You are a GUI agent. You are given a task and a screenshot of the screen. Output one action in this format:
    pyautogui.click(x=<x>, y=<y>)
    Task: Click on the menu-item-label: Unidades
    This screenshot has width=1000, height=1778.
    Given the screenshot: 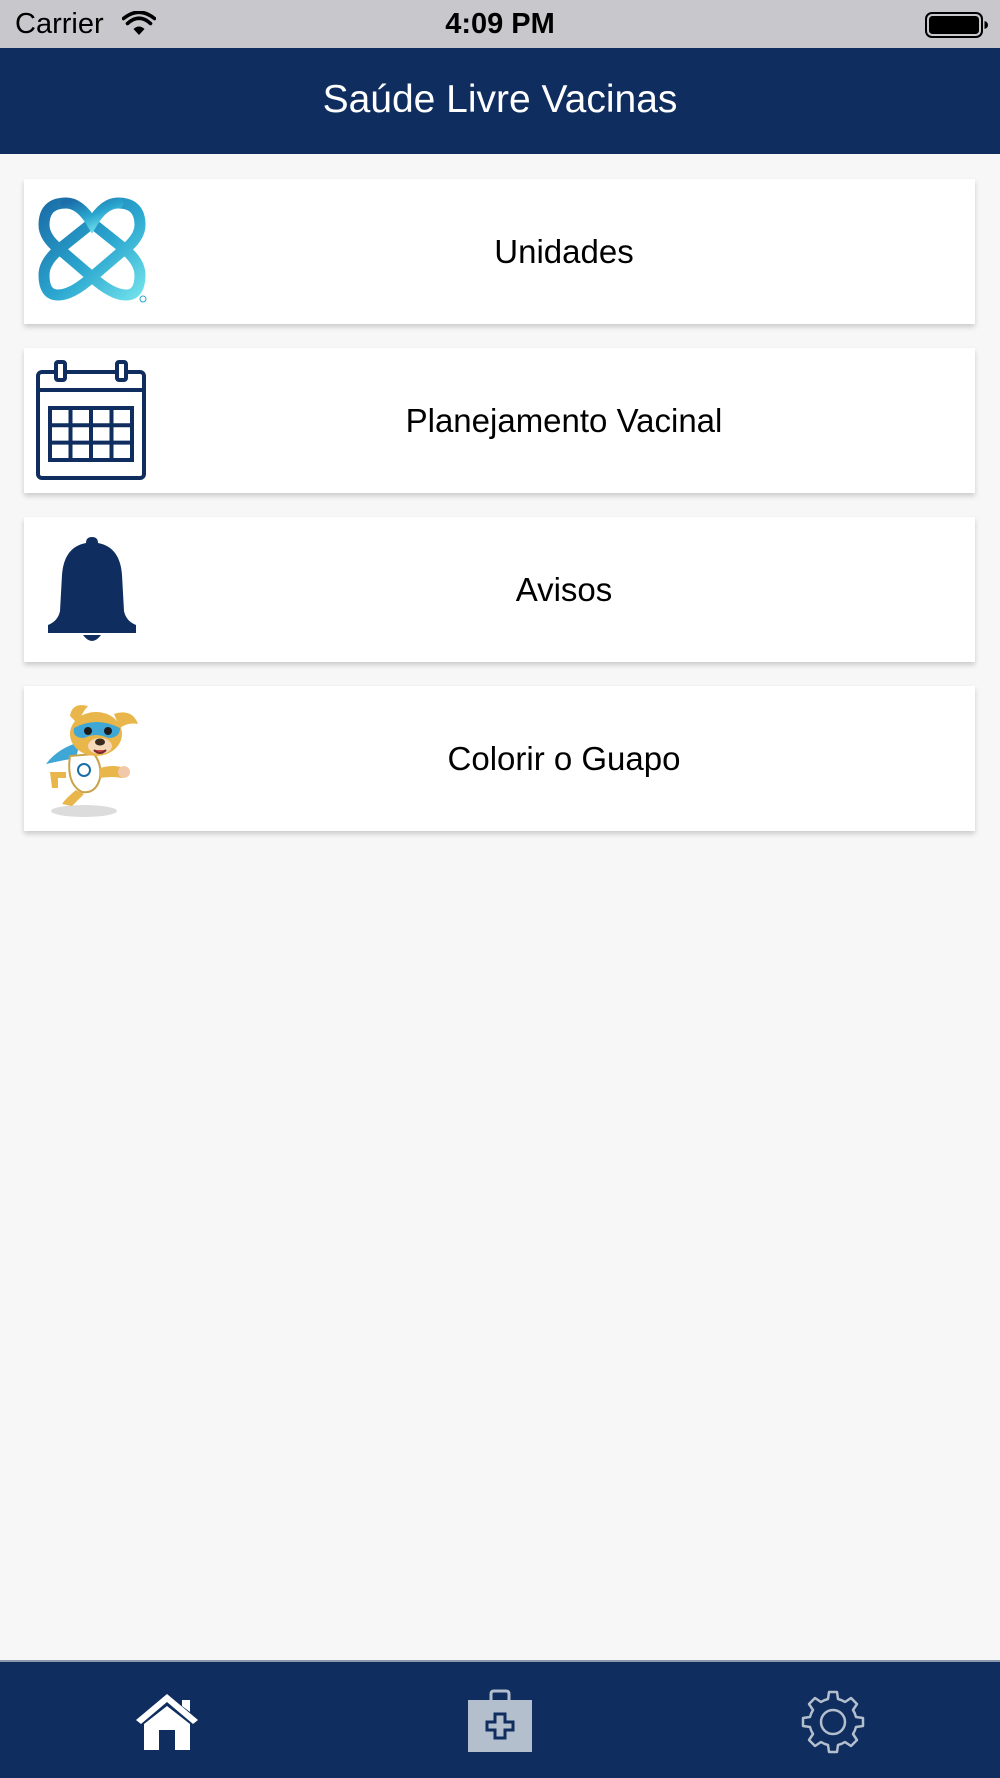 What is the action you would take?
    pyautogui.click(x=564, y=251)
    